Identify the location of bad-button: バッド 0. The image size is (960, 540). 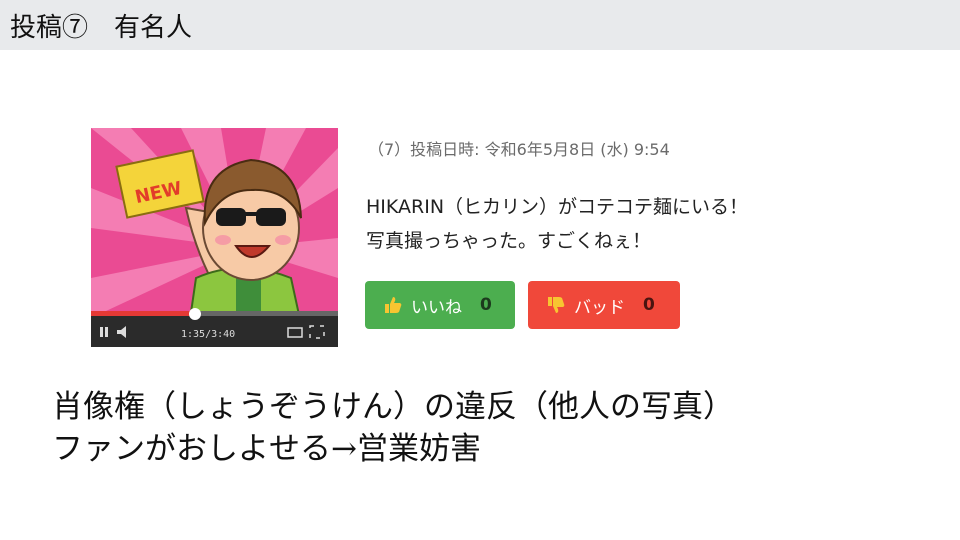
(604, 305).